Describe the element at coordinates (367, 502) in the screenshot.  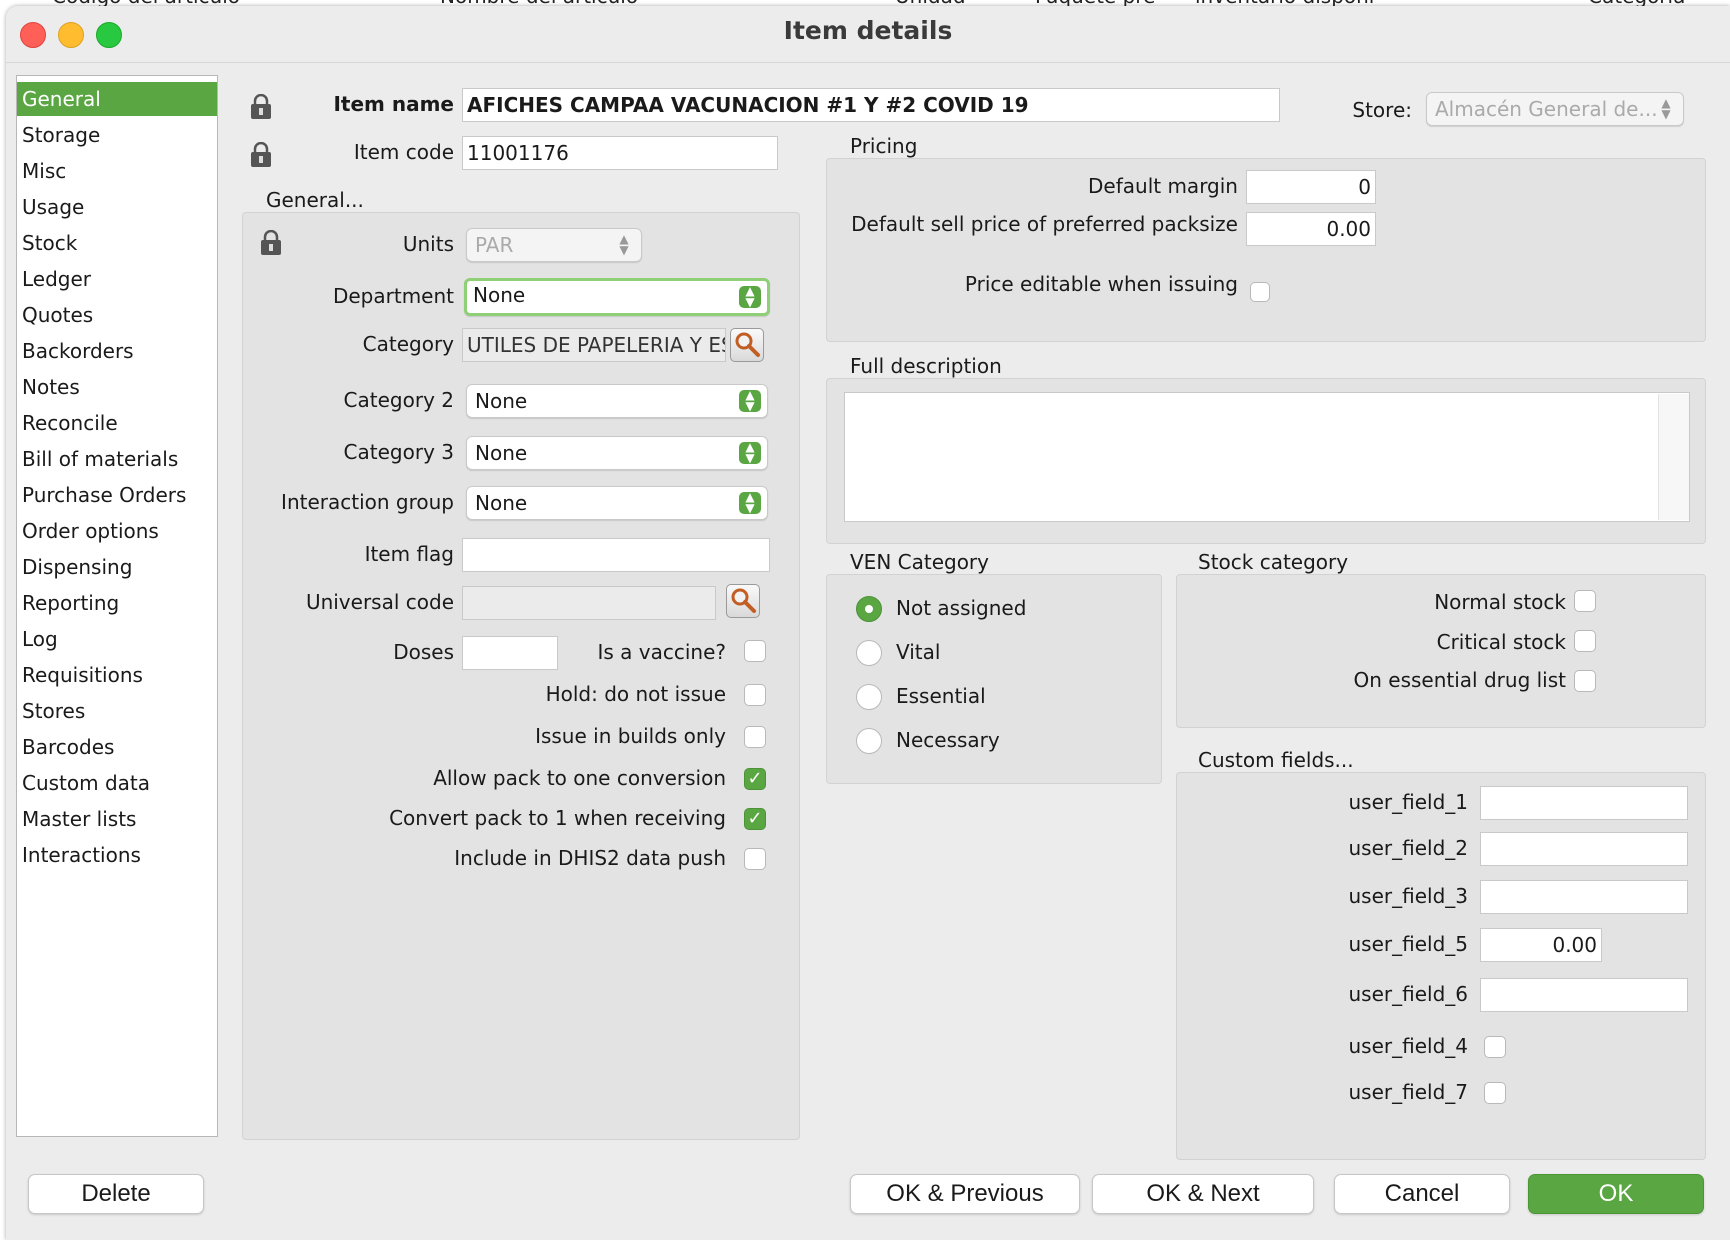
I see `interaction-group-label: Interaction group` at that location.